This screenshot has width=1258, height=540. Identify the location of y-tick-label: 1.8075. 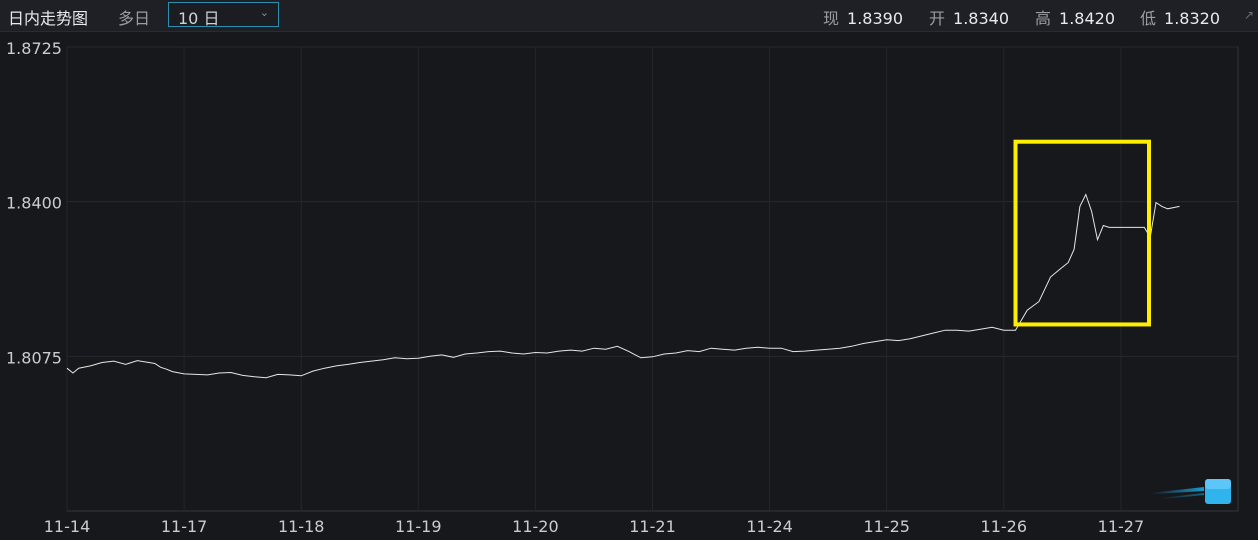
(34, 357).